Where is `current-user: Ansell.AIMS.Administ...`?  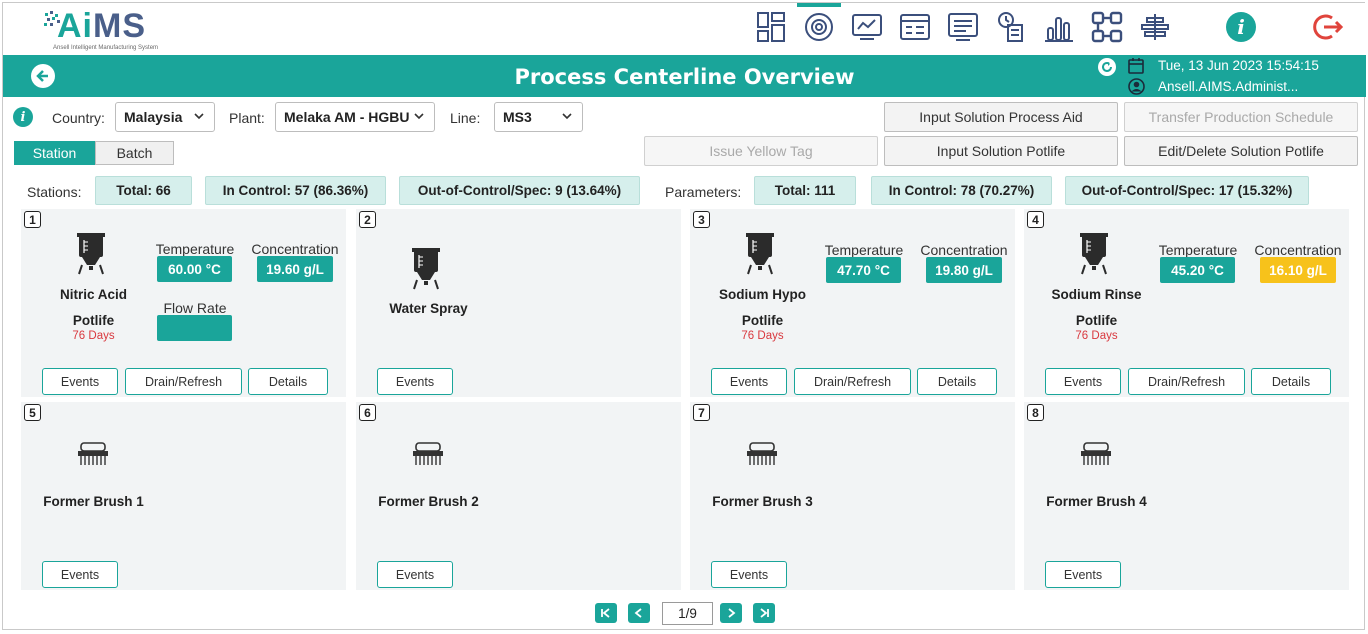
current-user: Ansell.AIMS.Administ... is located at coordinates (1228, 86).